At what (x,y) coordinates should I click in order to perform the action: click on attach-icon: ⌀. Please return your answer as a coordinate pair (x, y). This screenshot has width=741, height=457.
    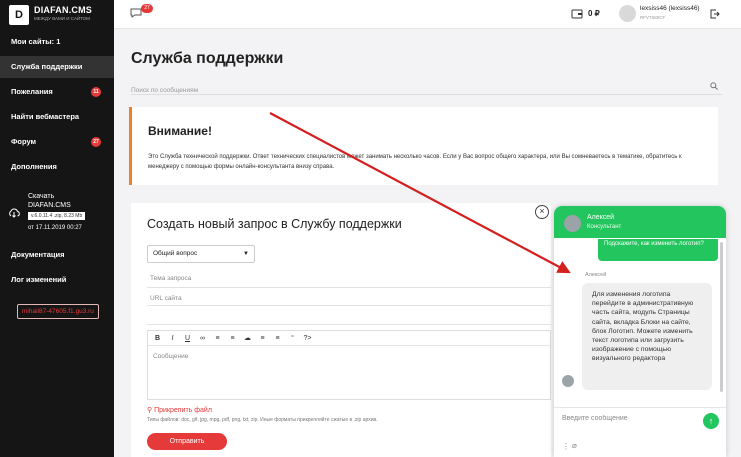
    Looking at the image, I should click on (574, 445).